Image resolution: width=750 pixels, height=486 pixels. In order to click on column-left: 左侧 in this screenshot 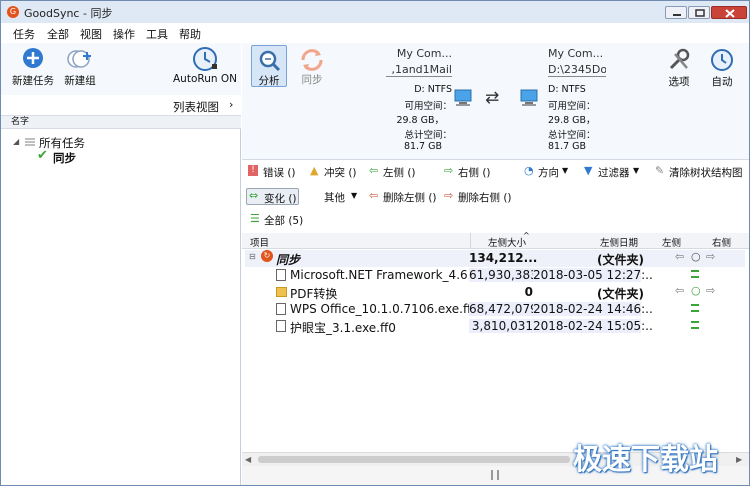, I will do `click(671, 242)`.